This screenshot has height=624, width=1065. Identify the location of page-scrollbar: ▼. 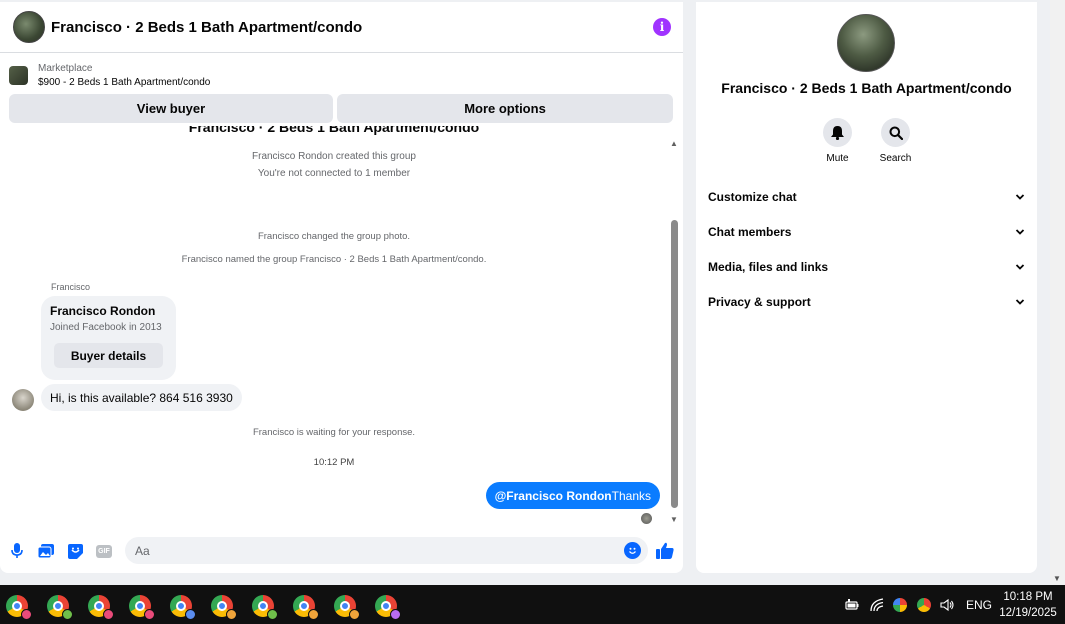
(1057, 292).